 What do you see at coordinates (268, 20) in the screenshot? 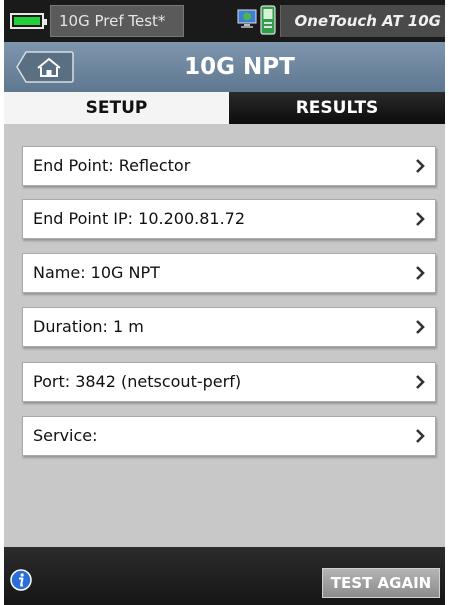
I see `handheld-device-icon` at bounding box center [268, 20].